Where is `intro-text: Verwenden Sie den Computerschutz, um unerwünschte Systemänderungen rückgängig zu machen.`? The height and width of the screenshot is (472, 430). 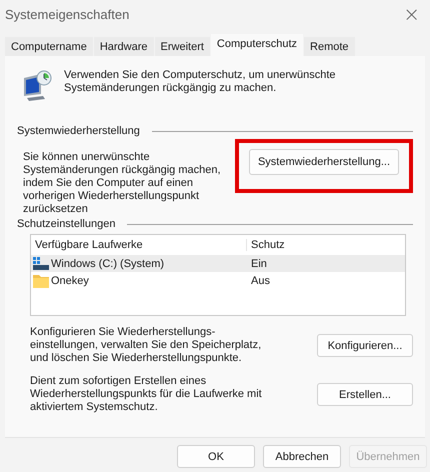 intro-text: Verwenden Sie den Computerschutz, um unerwünschte Systemänderungen rückgängig zu machen. is located at coordinates (200, 82).